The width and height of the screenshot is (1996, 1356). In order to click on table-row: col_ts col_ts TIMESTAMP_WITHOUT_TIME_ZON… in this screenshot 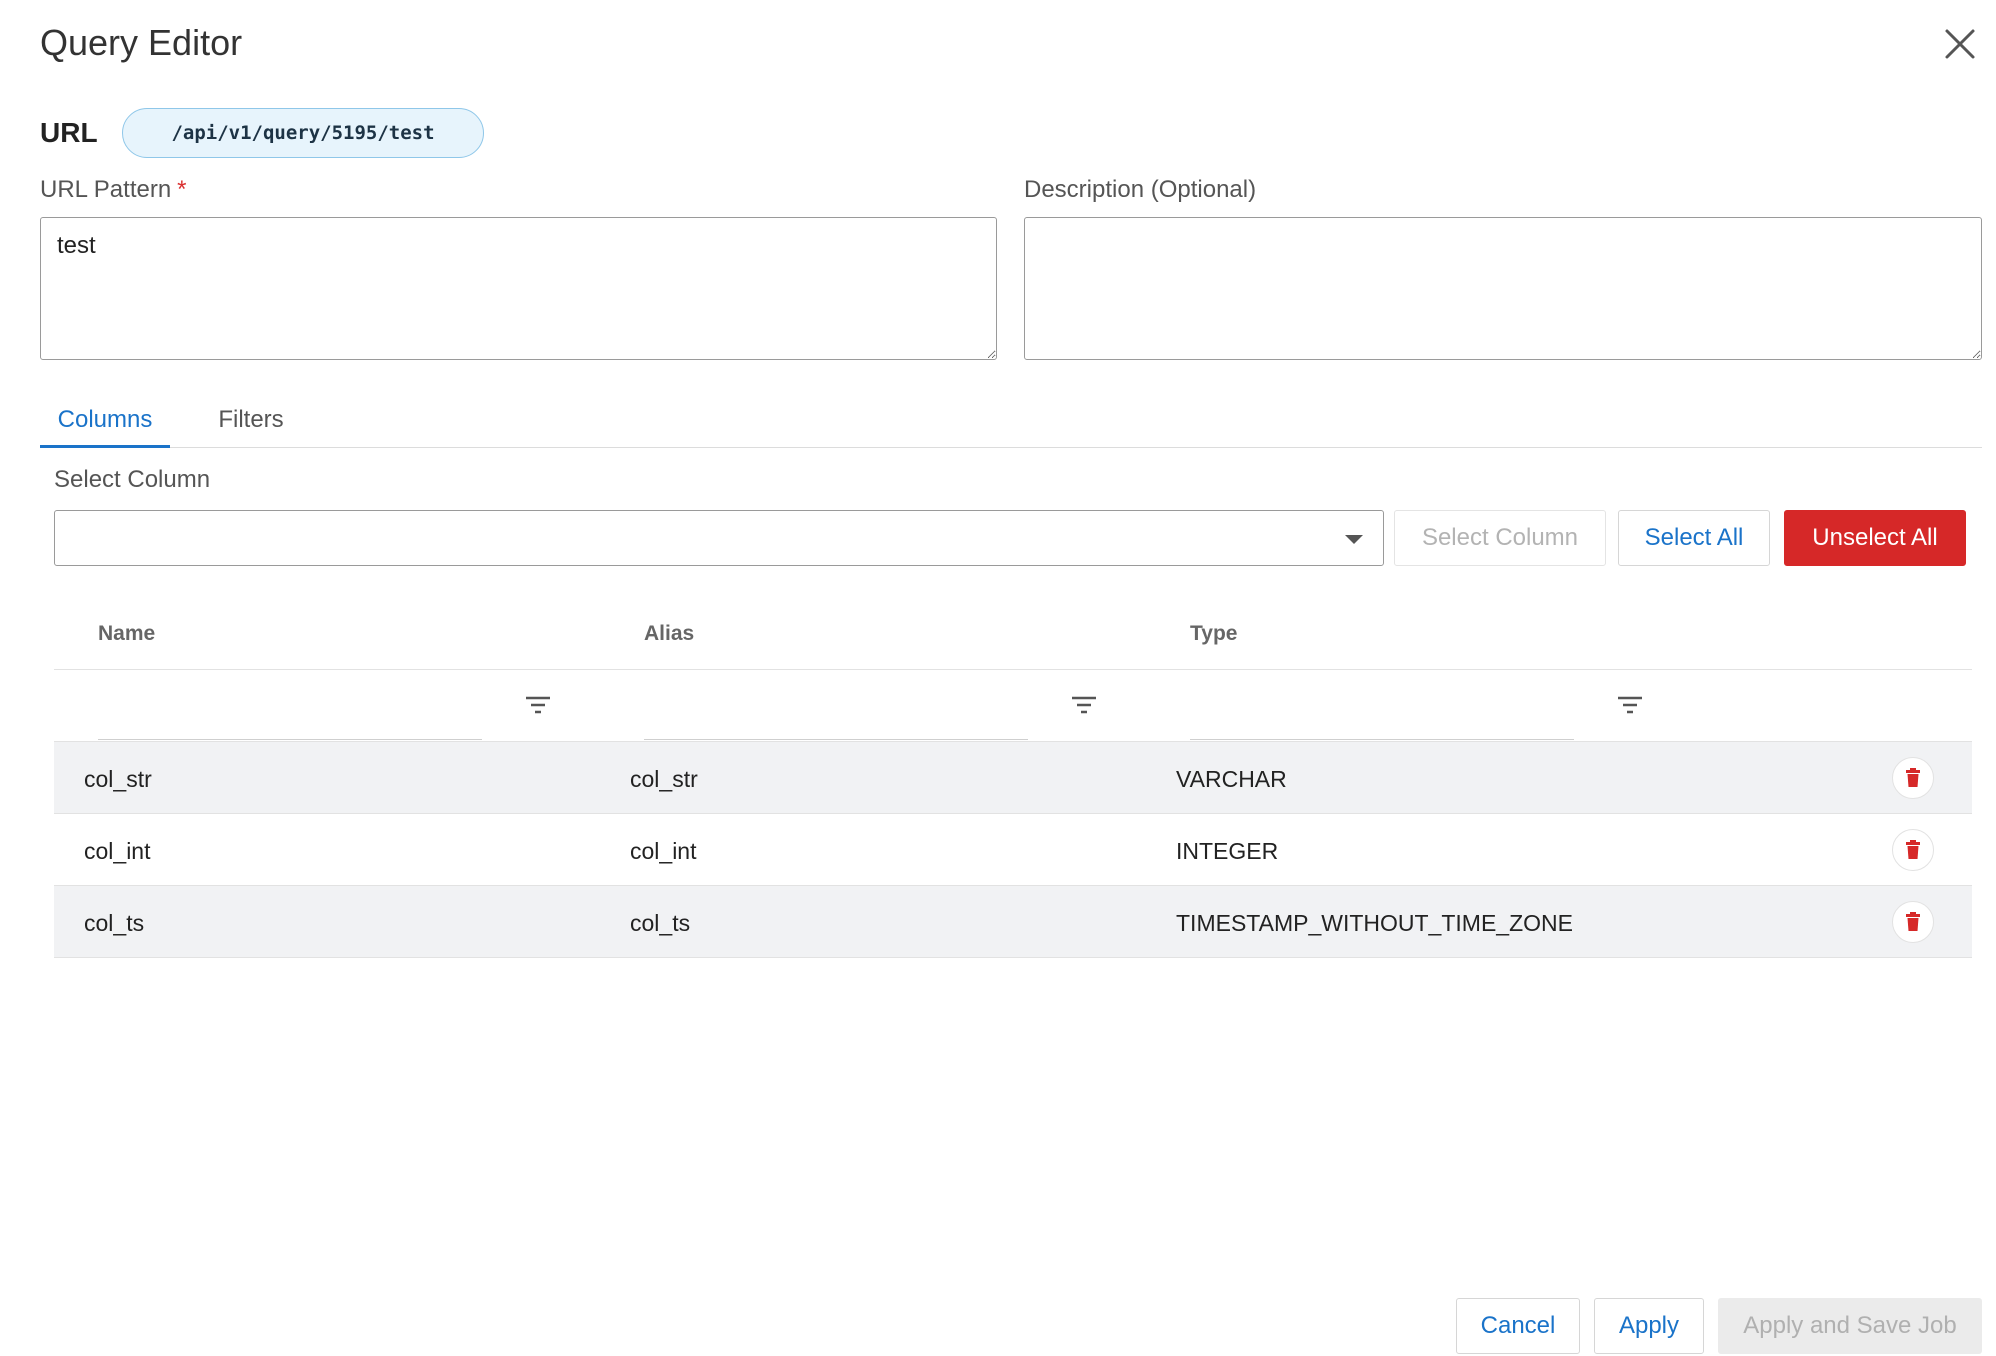, I will do `click(1013, 922)`.